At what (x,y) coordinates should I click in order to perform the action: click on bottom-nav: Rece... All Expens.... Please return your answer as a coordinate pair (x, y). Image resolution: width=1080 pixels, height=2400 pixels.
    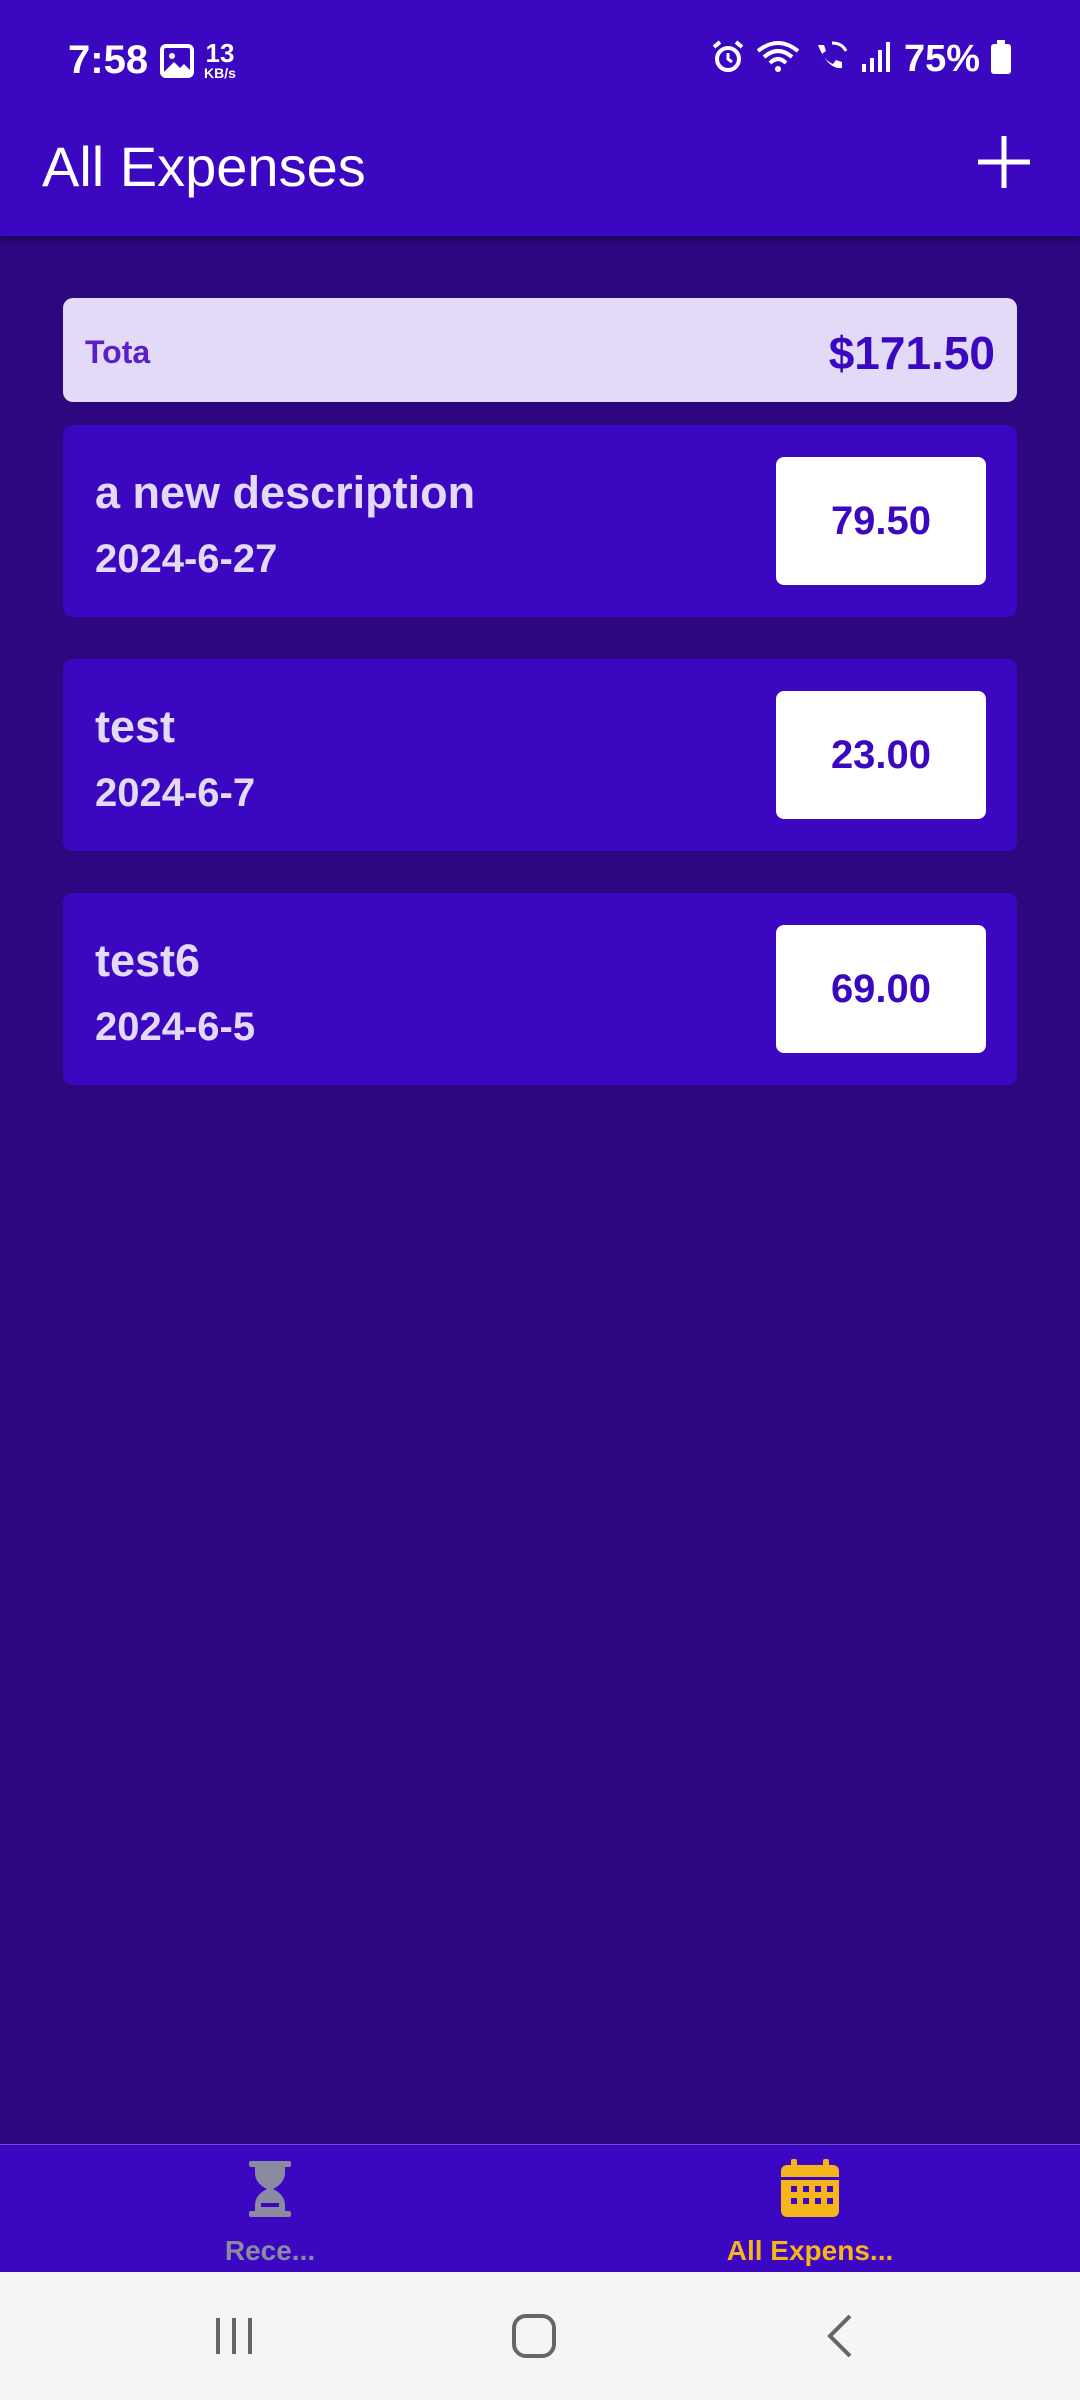
    Looking at the image, I should click on (540, 2208).